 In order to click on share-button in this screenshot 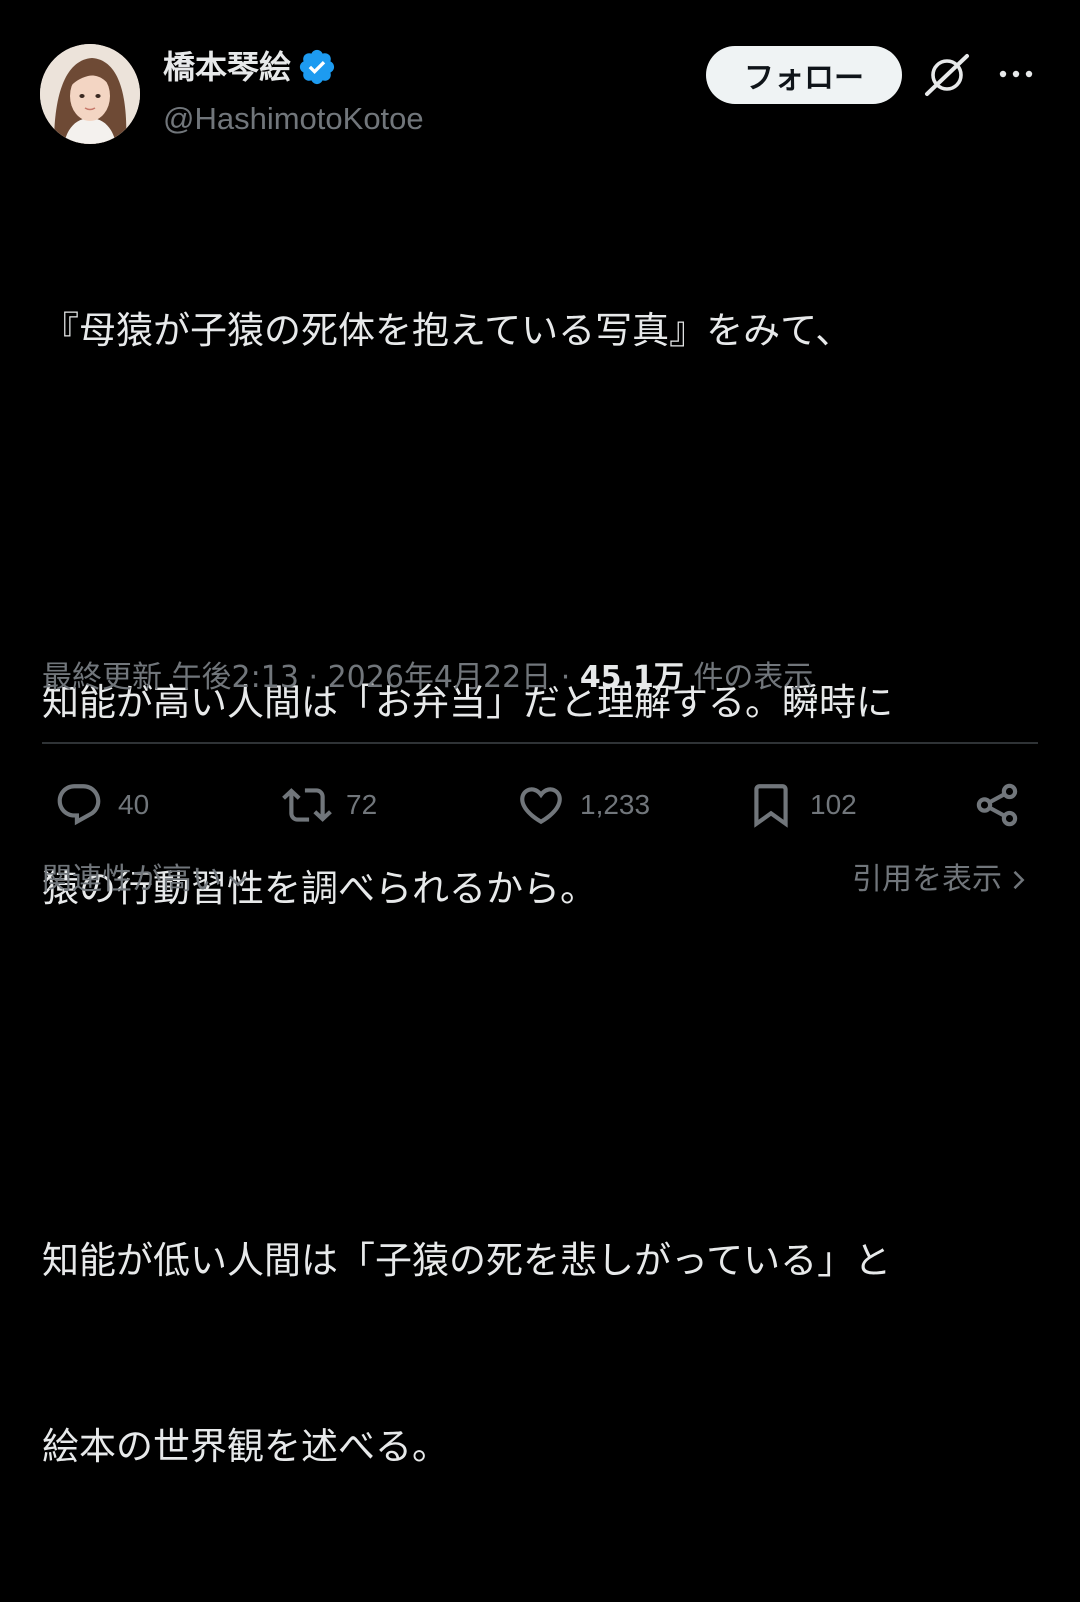, I will do `click(997, 805)`.